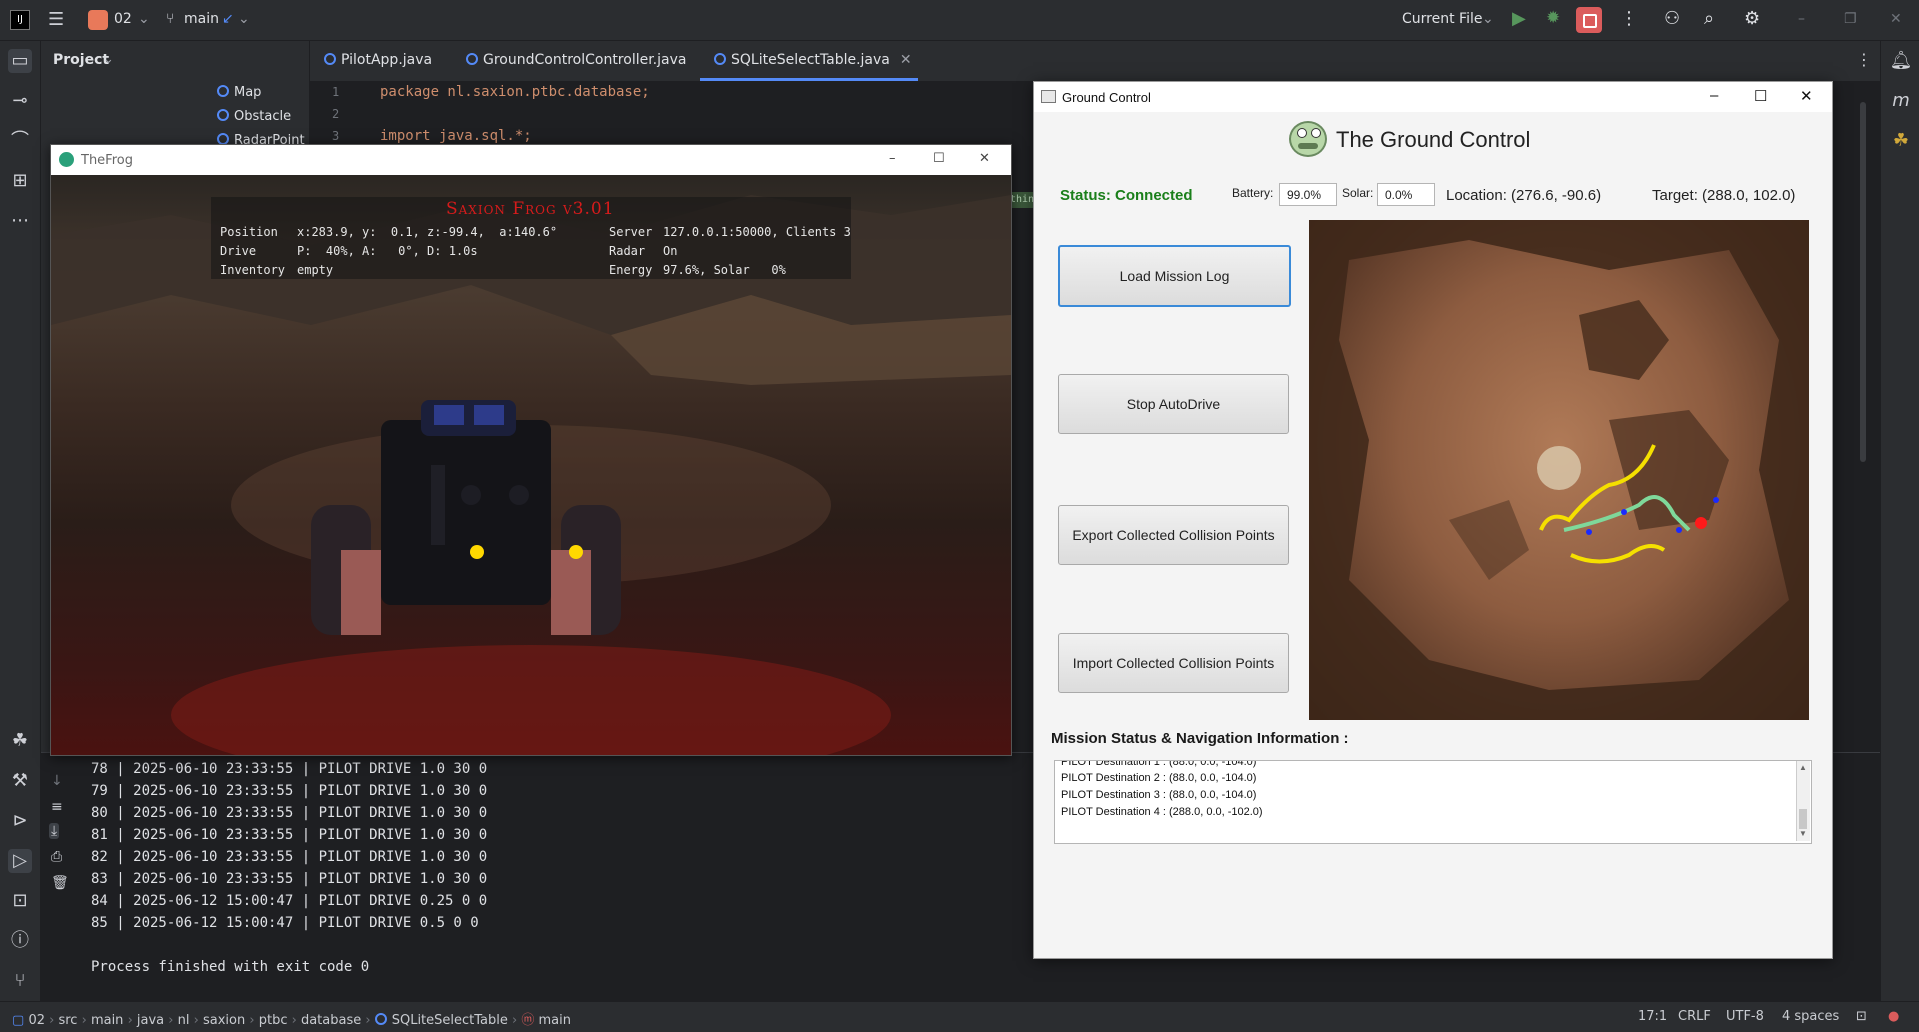  What do you see at coordinates (54, 831) in the screenshot?
I see `scroll-to-end-icon: ⤓` at bounding box center [54, 831].